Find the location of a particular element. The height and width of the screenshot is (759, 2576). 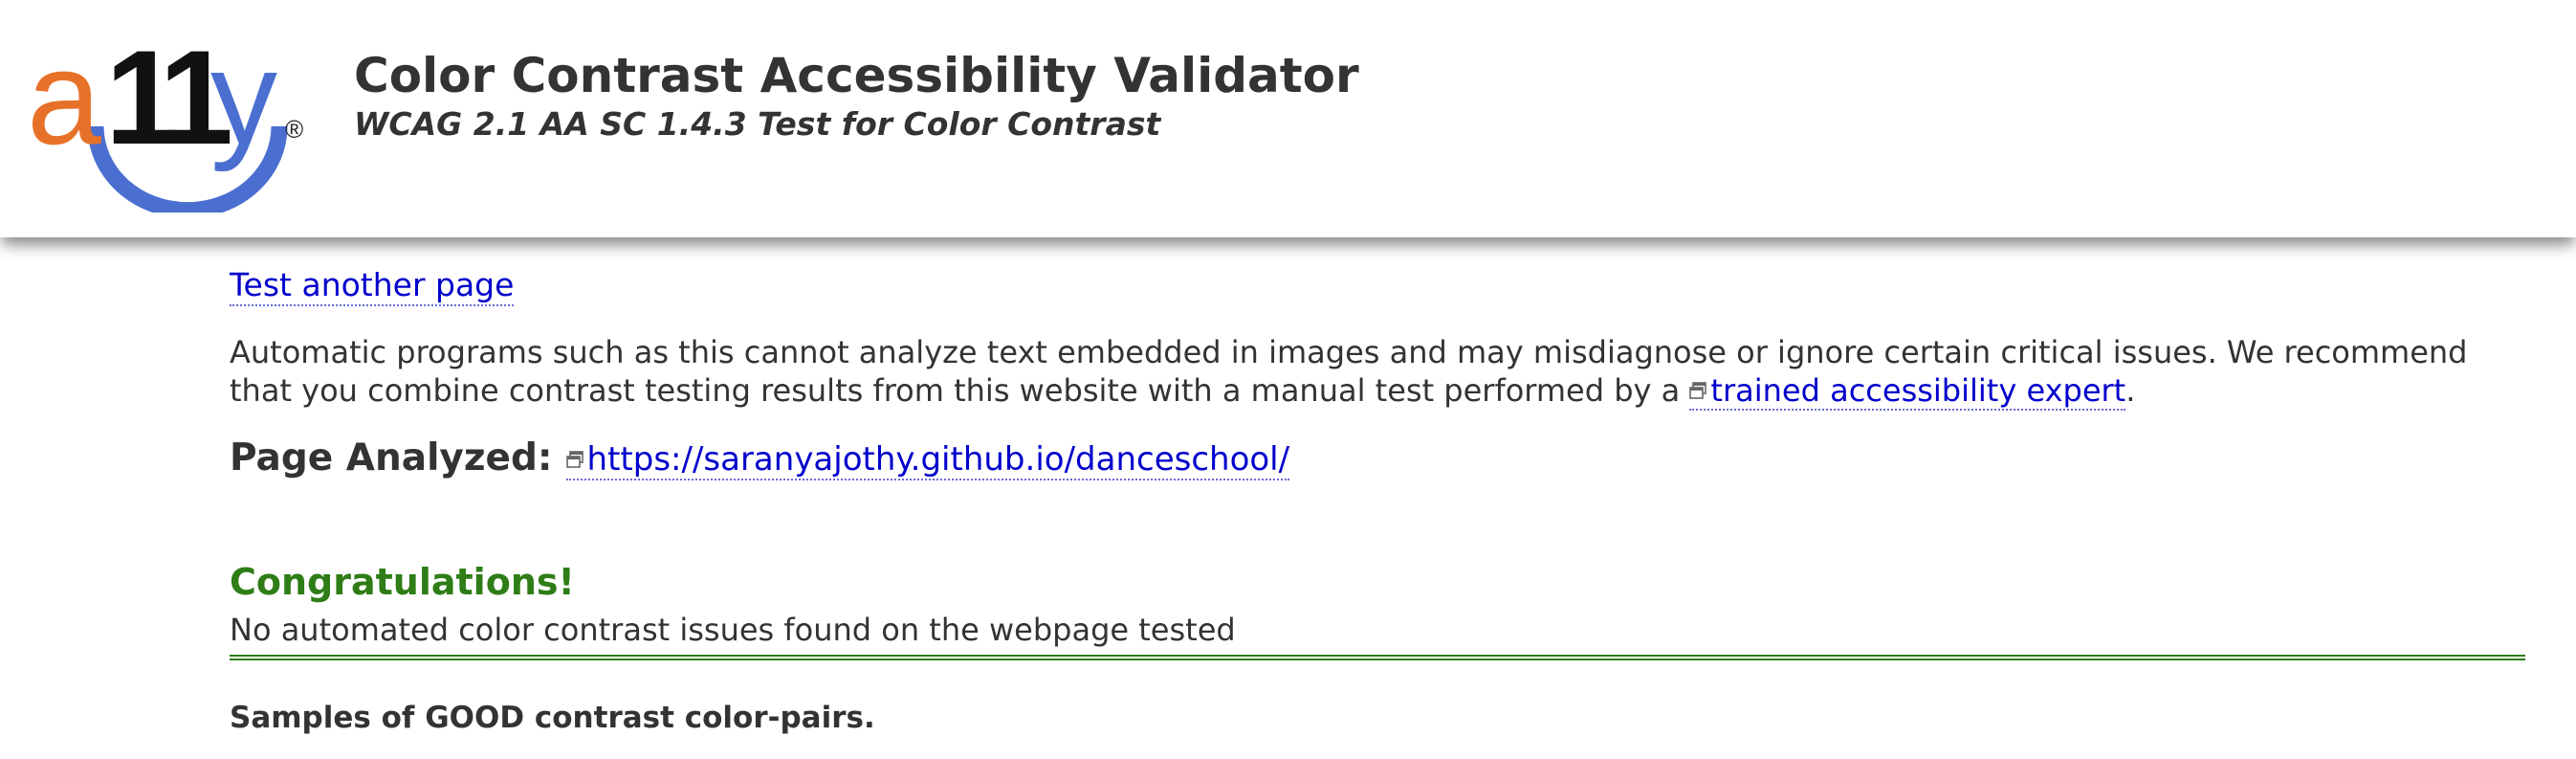

page-analyzed-label: Page Analyzed: is located at coordinates (391, 458).